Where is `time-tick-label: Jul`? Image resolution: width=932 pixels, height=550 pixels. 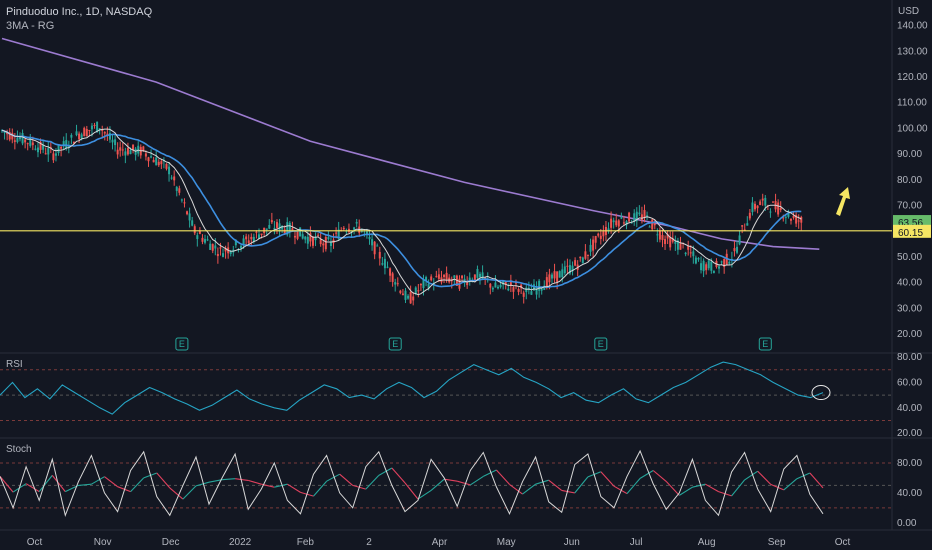 time-tick-label: Jul is located at coordinates (636, 542).